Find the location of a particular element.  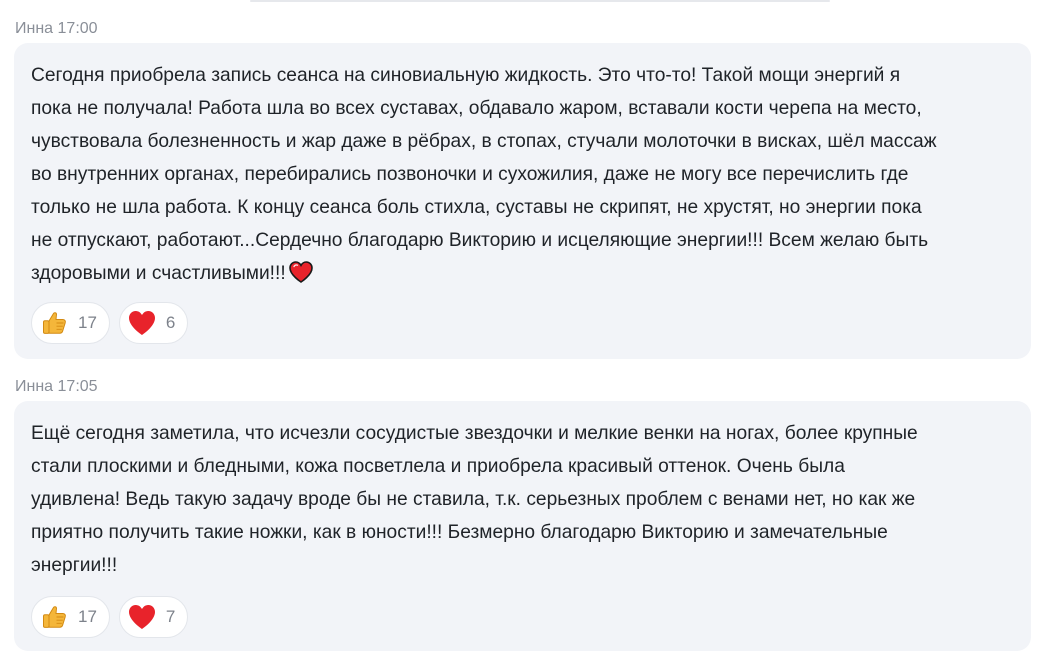

reaction-count: 6 is located at coordinates (170, 322).